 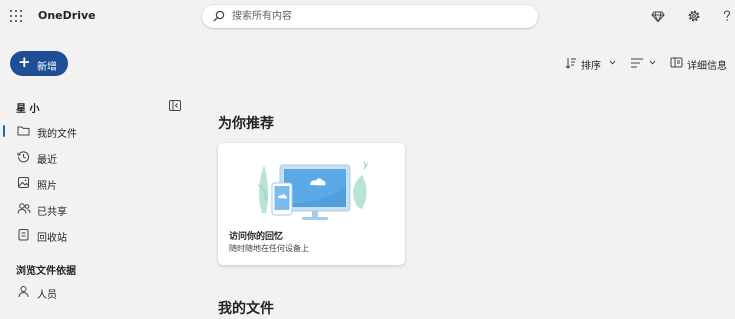 I want to click on photo-icon, so click(x=23, y=182).